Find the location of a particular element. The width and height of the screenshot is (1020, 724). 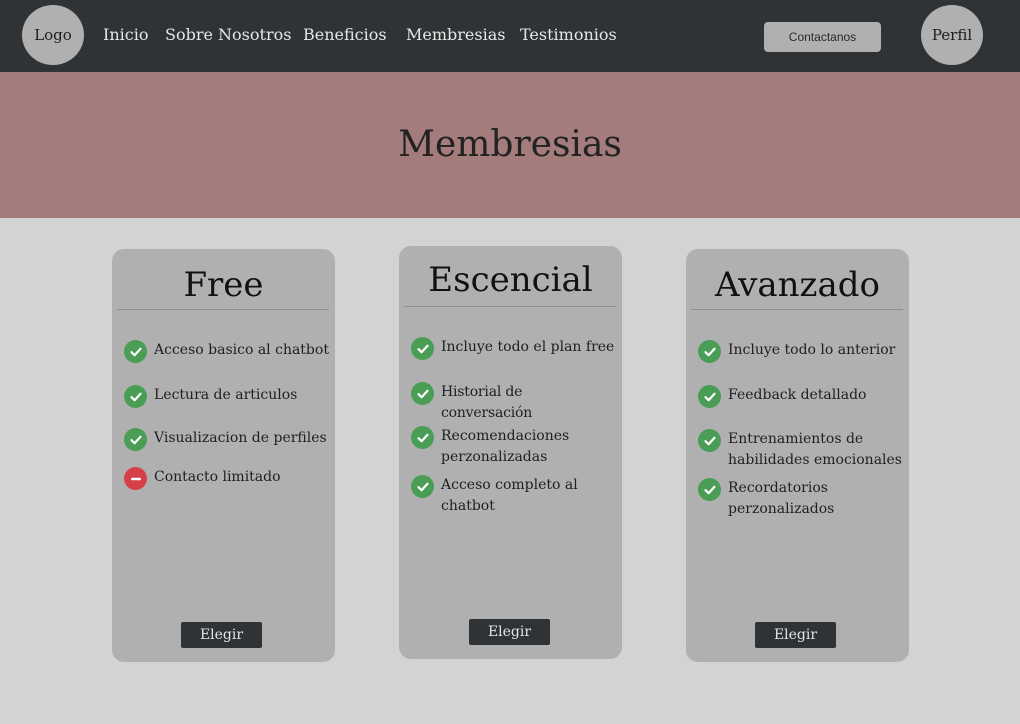

feature-text: Incluye todo lo anterior is located at coordinates (812, 350).